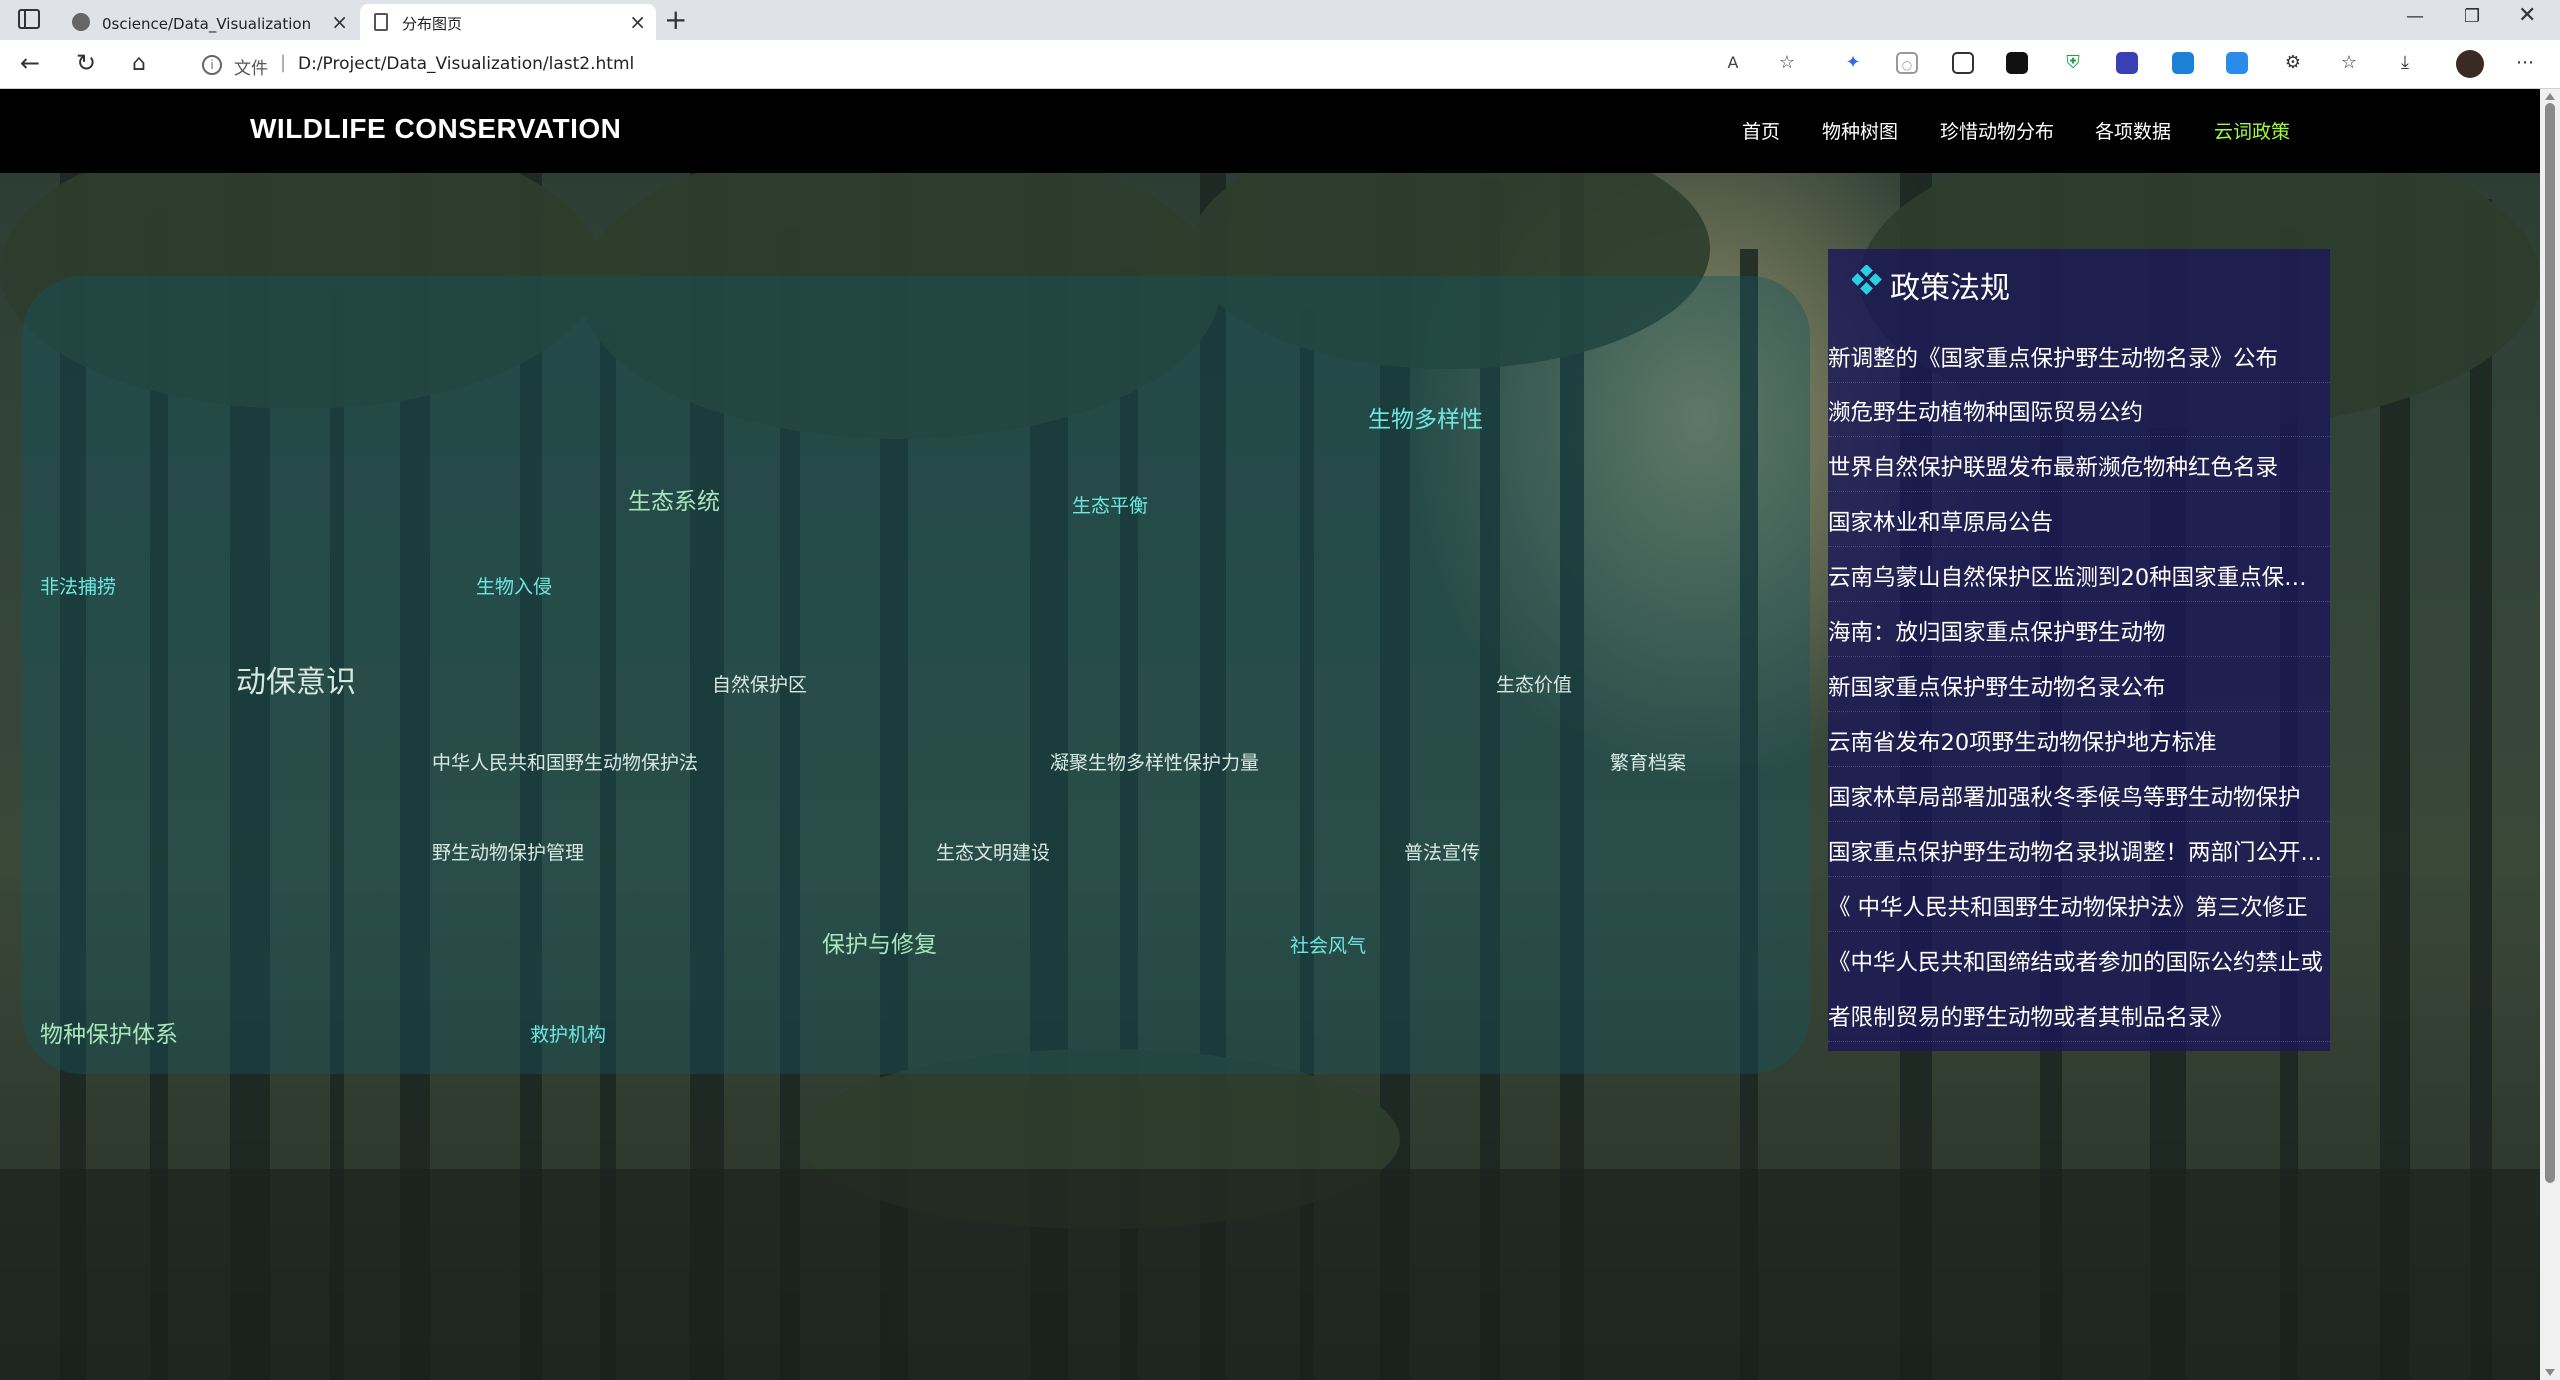 The width and height of the screenshot is (2560, 1380). I want to click on policy-item: 世界自然保护联盟发布最新濒危物种红色名录, so click(2079, 465).